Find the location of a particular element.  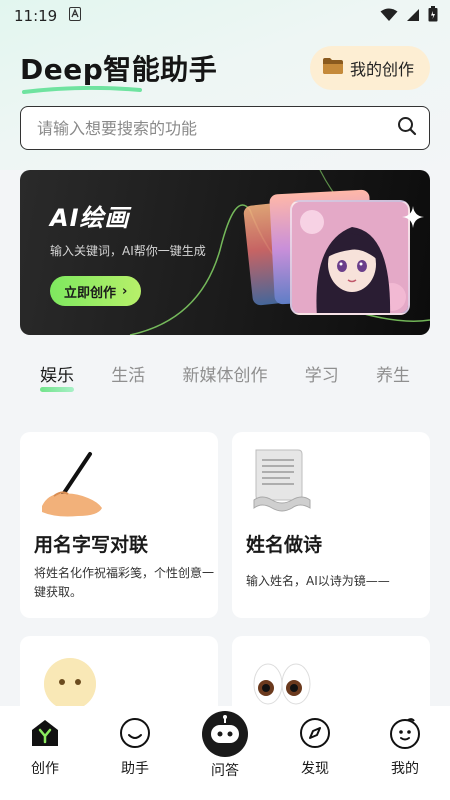

tabbar-discover: 发现 is located at coordinates (315, 747).